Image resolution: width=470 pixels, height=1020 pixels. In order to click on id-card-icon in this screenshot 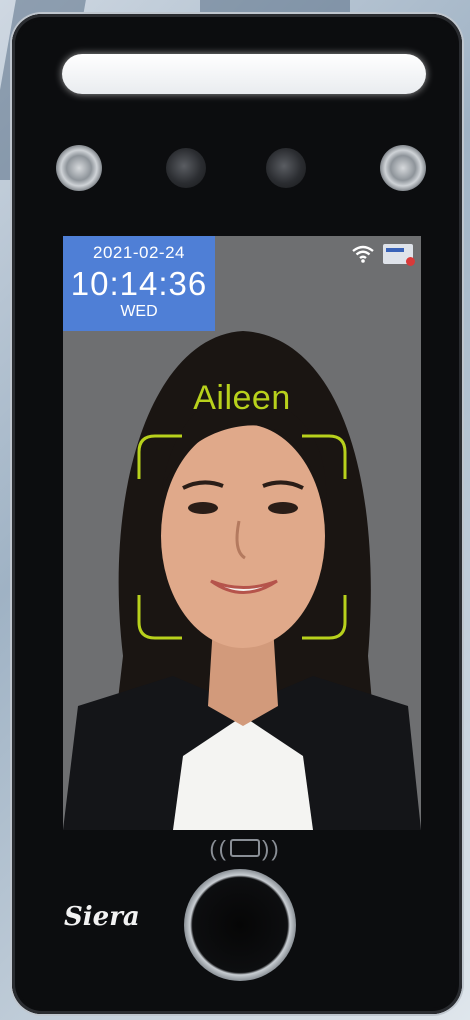, I will do `click(399, 255)`.